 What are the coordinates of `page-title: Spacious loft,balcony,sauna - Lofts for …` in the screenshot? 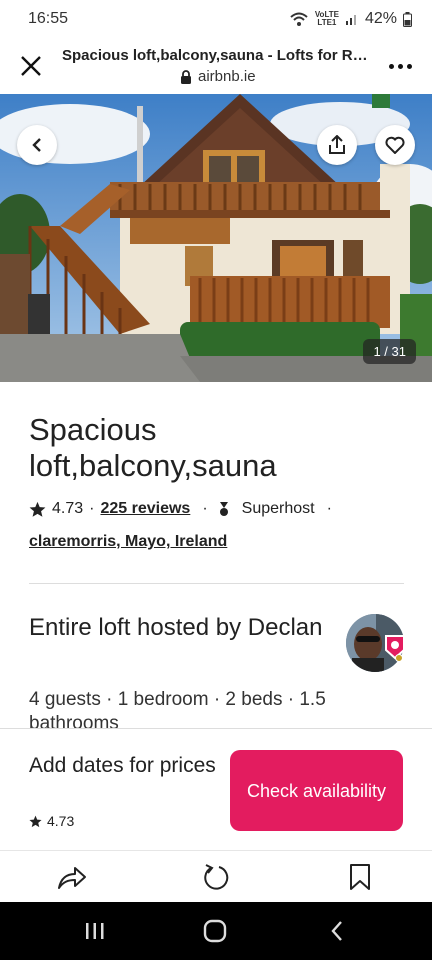 It's located at (215, 55).